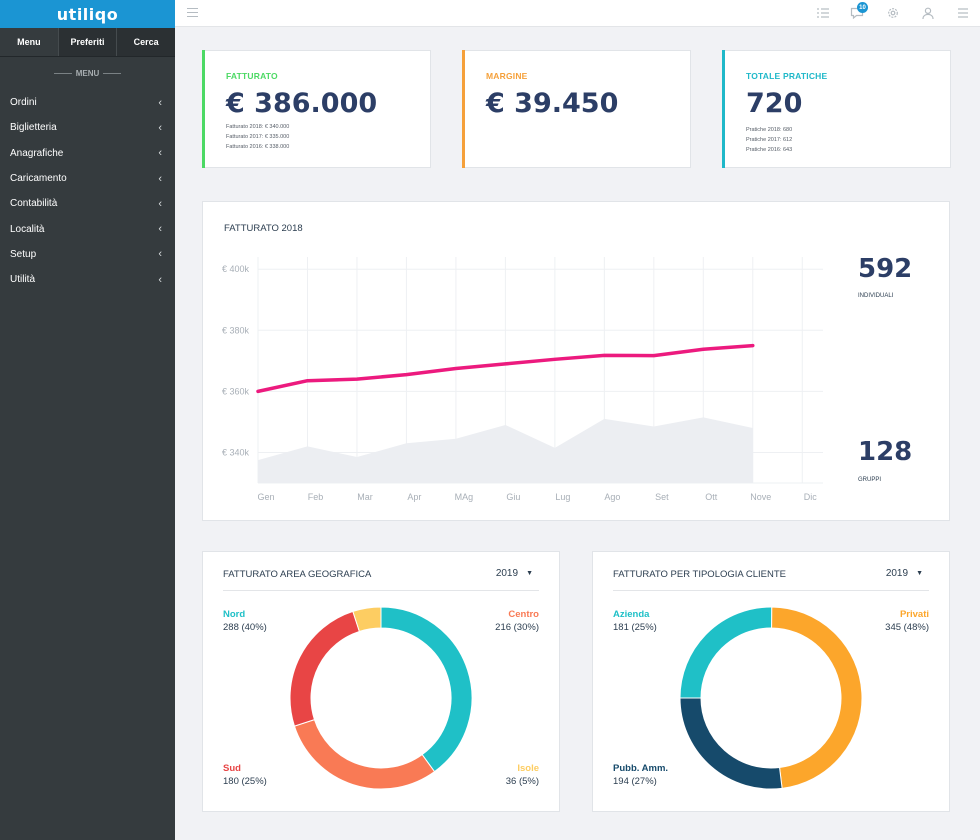  What do you see at coordinates (23, 254) in the screenshot?
I see `sidebar-item-label: Setup` at bounding box center [23, 254].